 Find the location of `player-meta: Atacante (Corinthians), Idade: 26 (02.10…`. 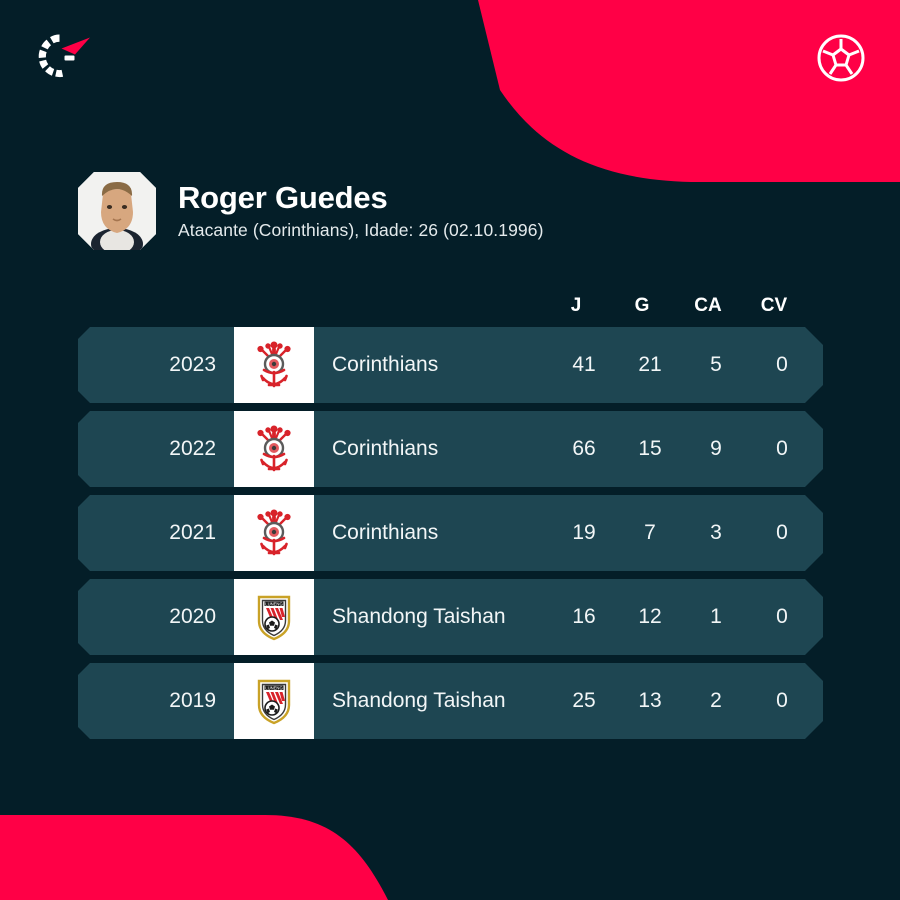

player-meta: Atacante (Corinthians), Idade: 26 (02.10… is located at coordinates (361, 230).